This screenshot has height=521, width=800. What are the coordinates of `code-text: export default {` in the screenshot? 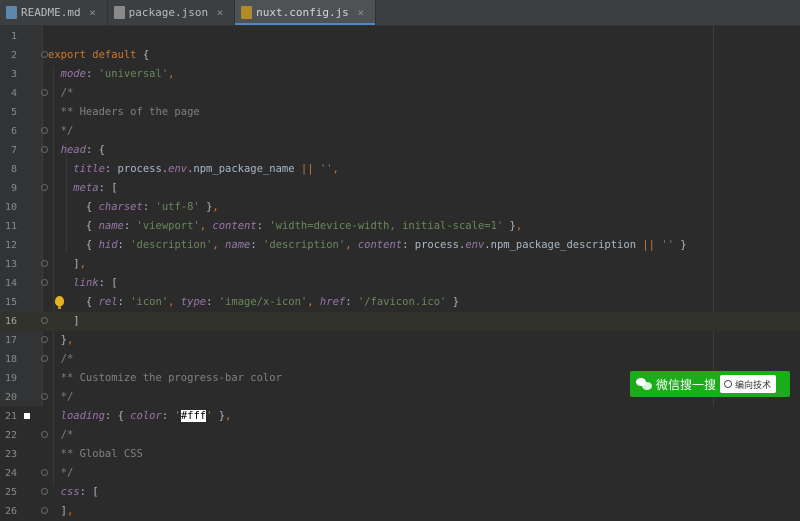 It's located at (98, 55).